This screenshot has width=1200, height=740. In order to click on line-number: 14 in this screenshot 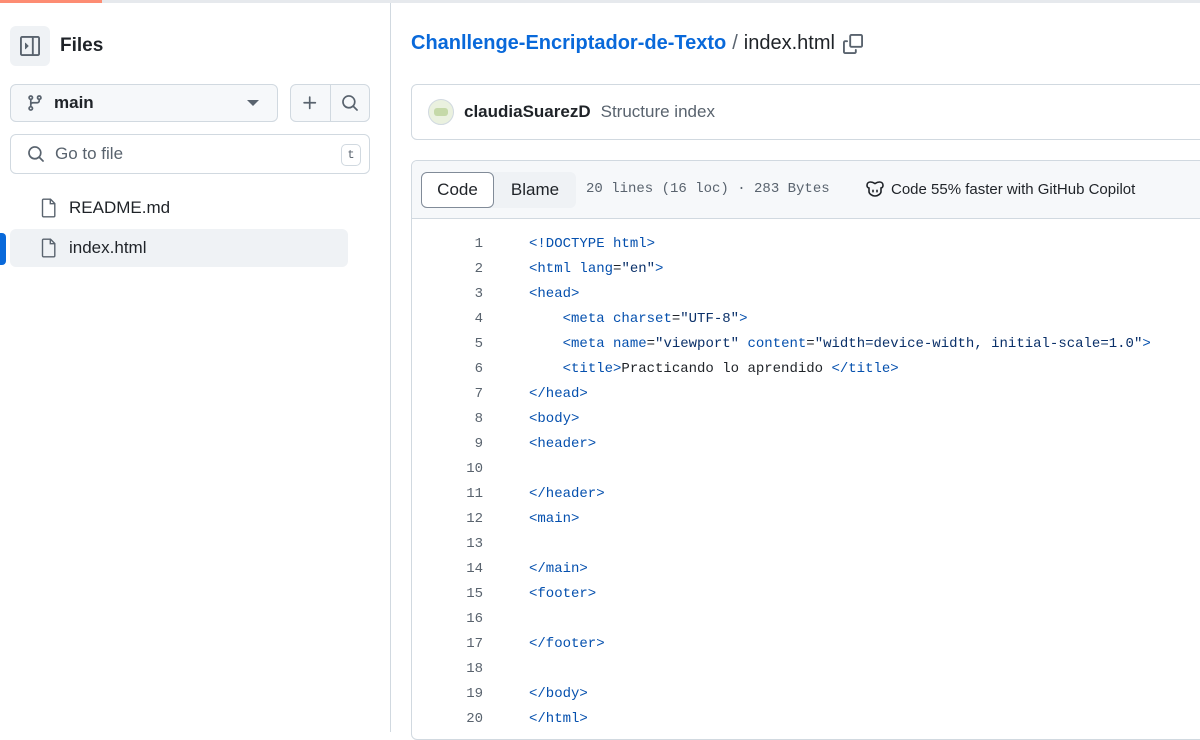, I will do `click(447, 569)`.